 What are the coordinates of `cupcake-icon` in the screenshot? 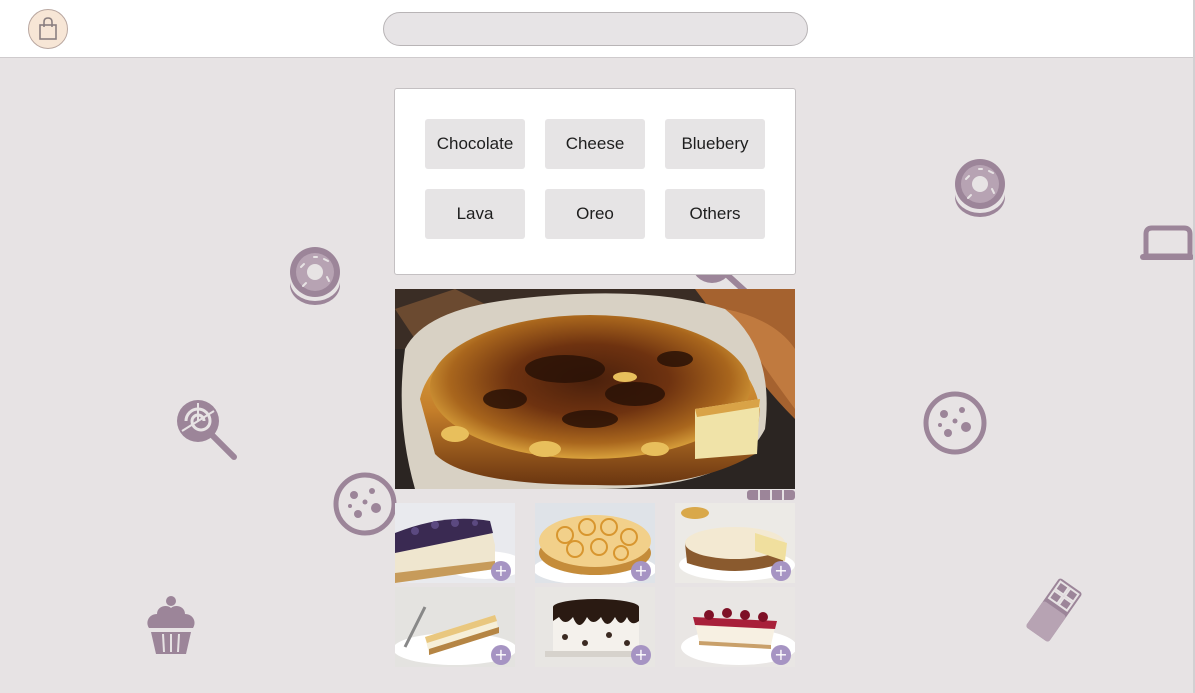 It's located at (171, 625).